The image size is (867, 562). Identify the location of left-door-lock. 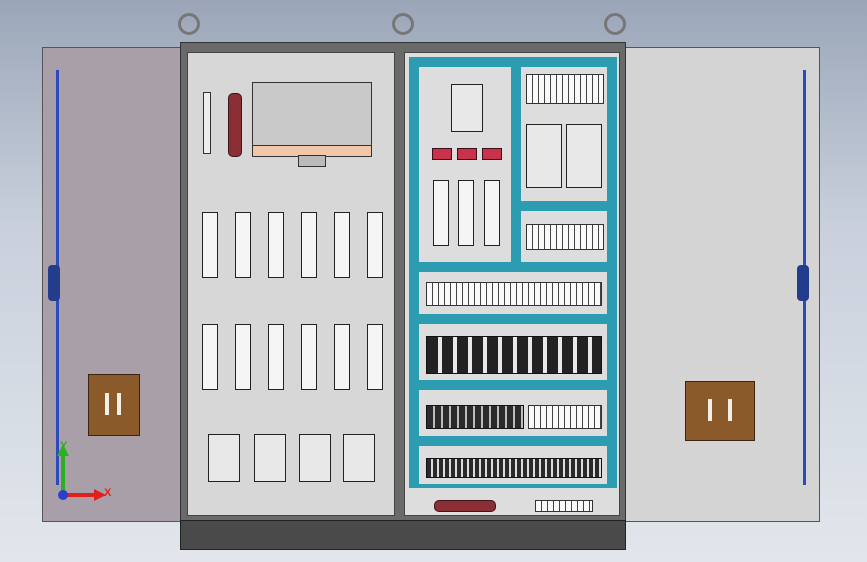
(114, 405).